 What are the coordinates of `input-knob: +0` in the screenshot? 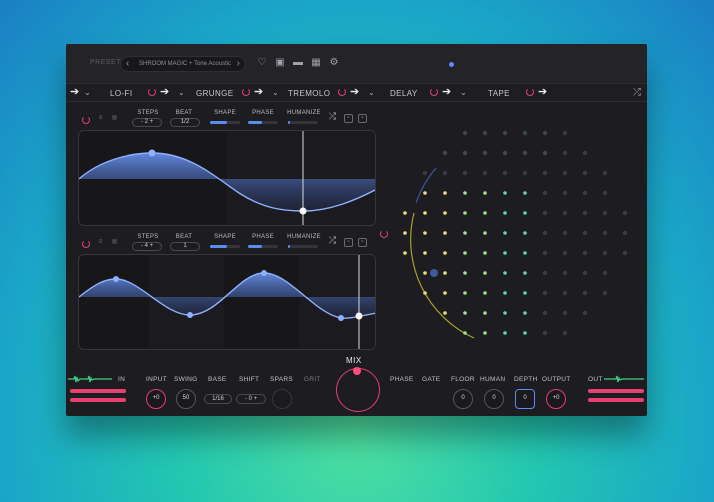 It's located at (156, 399).